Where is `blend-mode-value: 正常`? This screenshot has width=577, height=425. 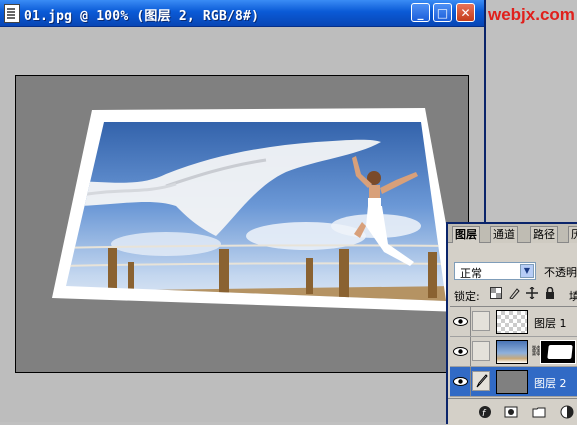 blend-mode-value: 正常 is located at coordinates (471, 273).